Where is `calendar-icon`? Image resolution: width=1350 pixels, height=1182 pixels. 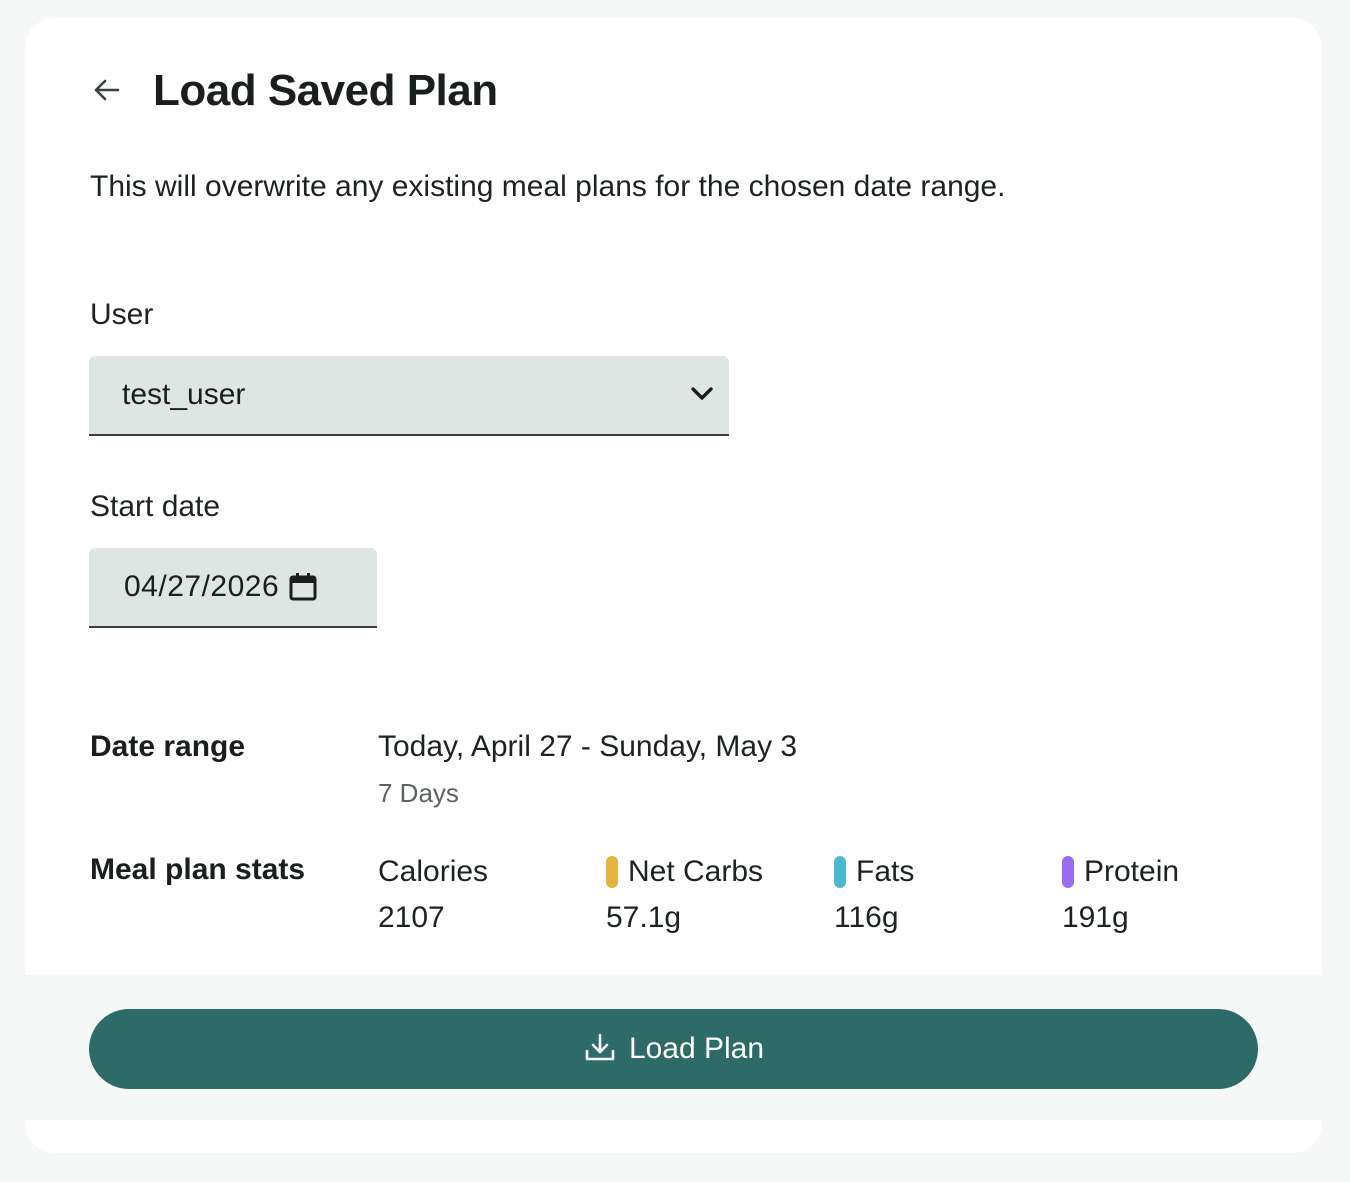
calendar-icon is located at coordinates (303, 587).